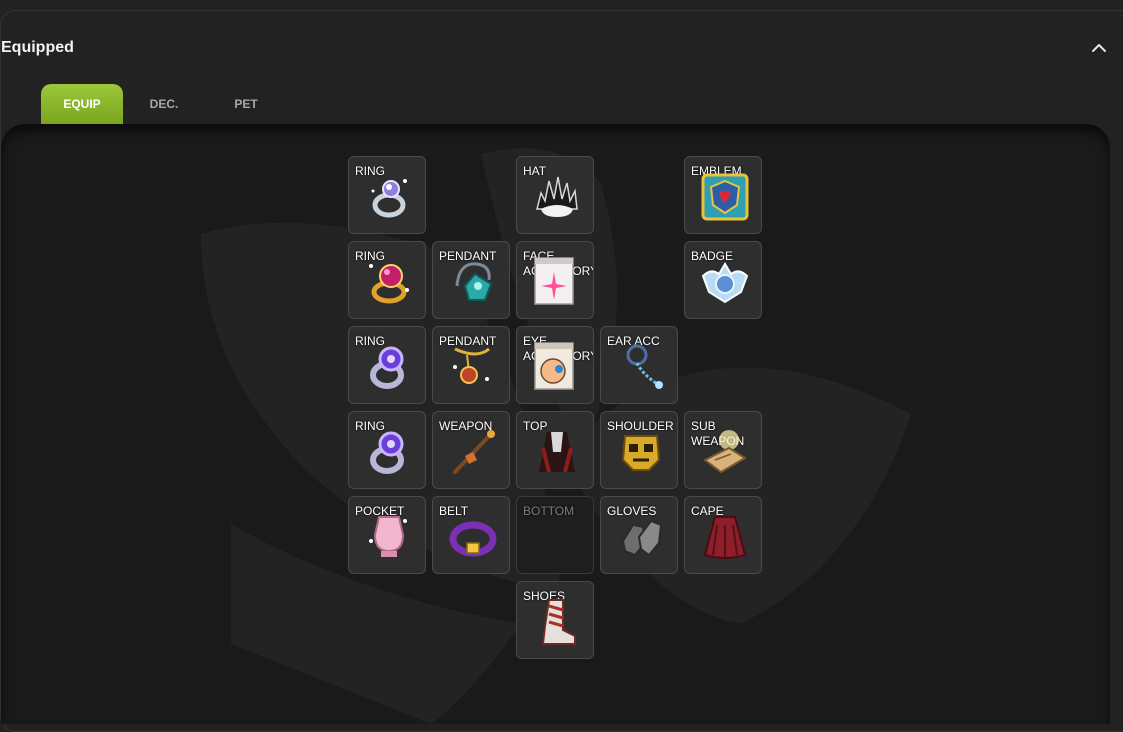 The width and height of the screenshot is (1123, 732). I want to click on slot-earring: EAR ACC, so click(639, 365).